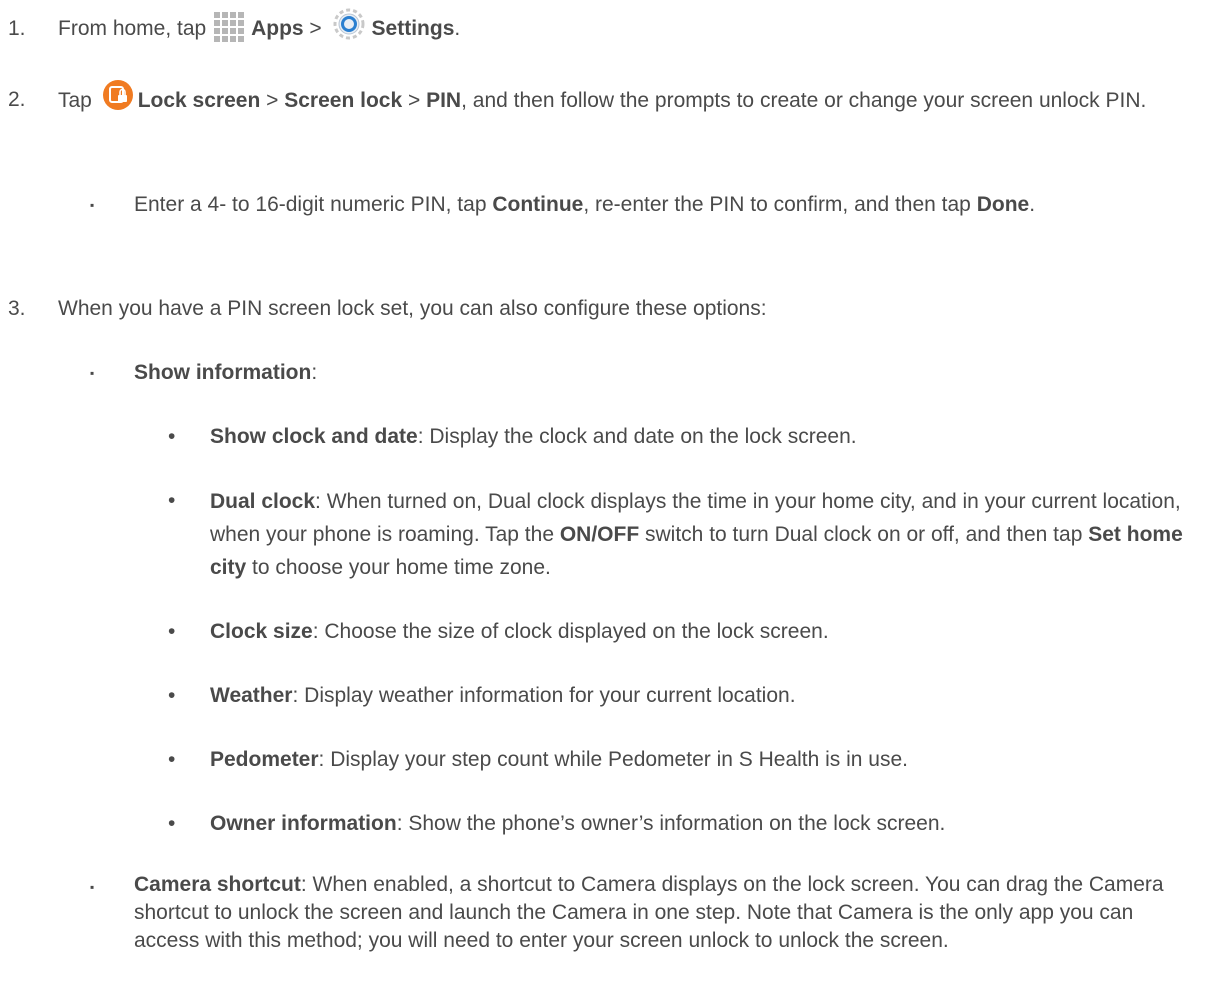  I want to click on step-number: 2., so click(17, 99).